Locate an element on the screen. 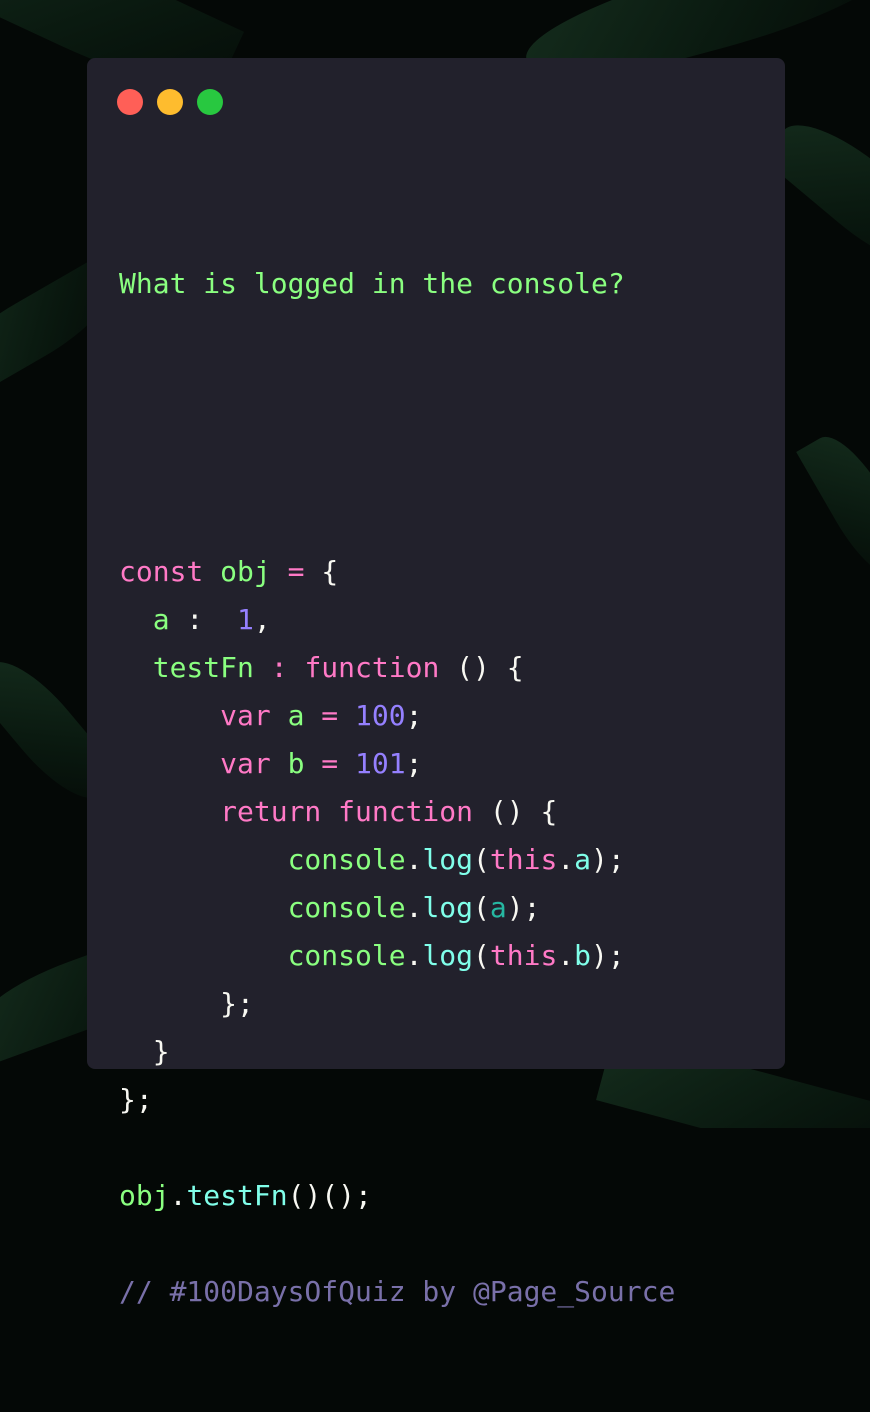 This screenshot has height=1412, width=870. code-line: var a = 100; is located at coordinates (397, 716).